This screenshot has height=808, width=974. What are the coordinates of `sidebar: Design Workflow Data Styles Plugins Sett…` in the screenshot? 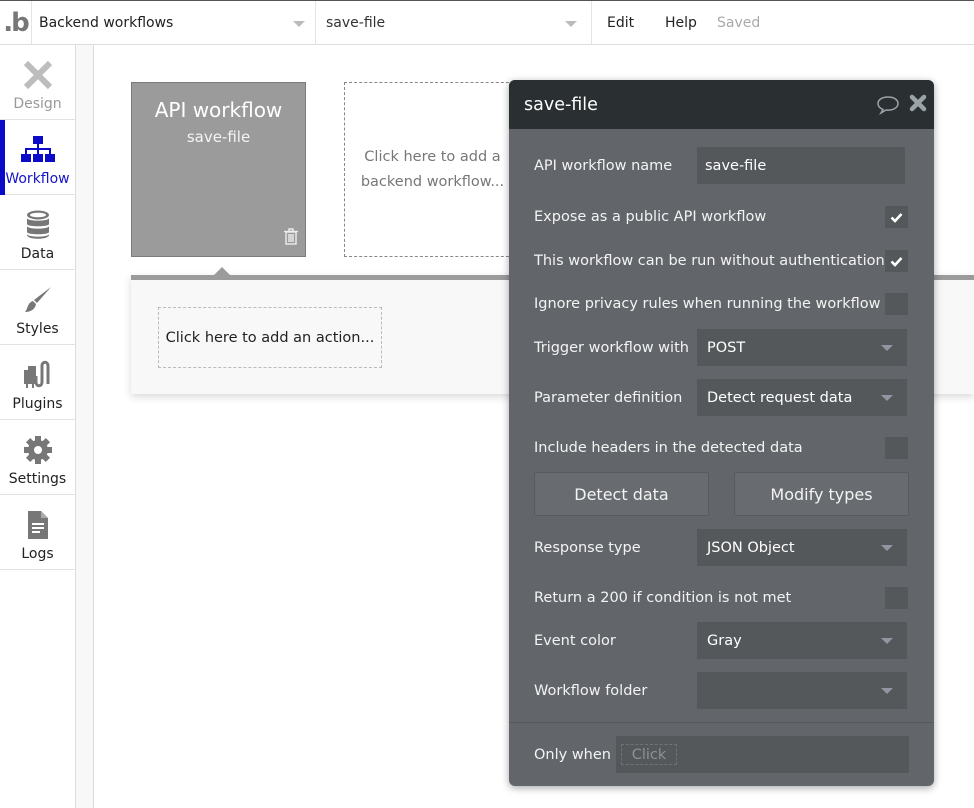 It's located at (38, 426).